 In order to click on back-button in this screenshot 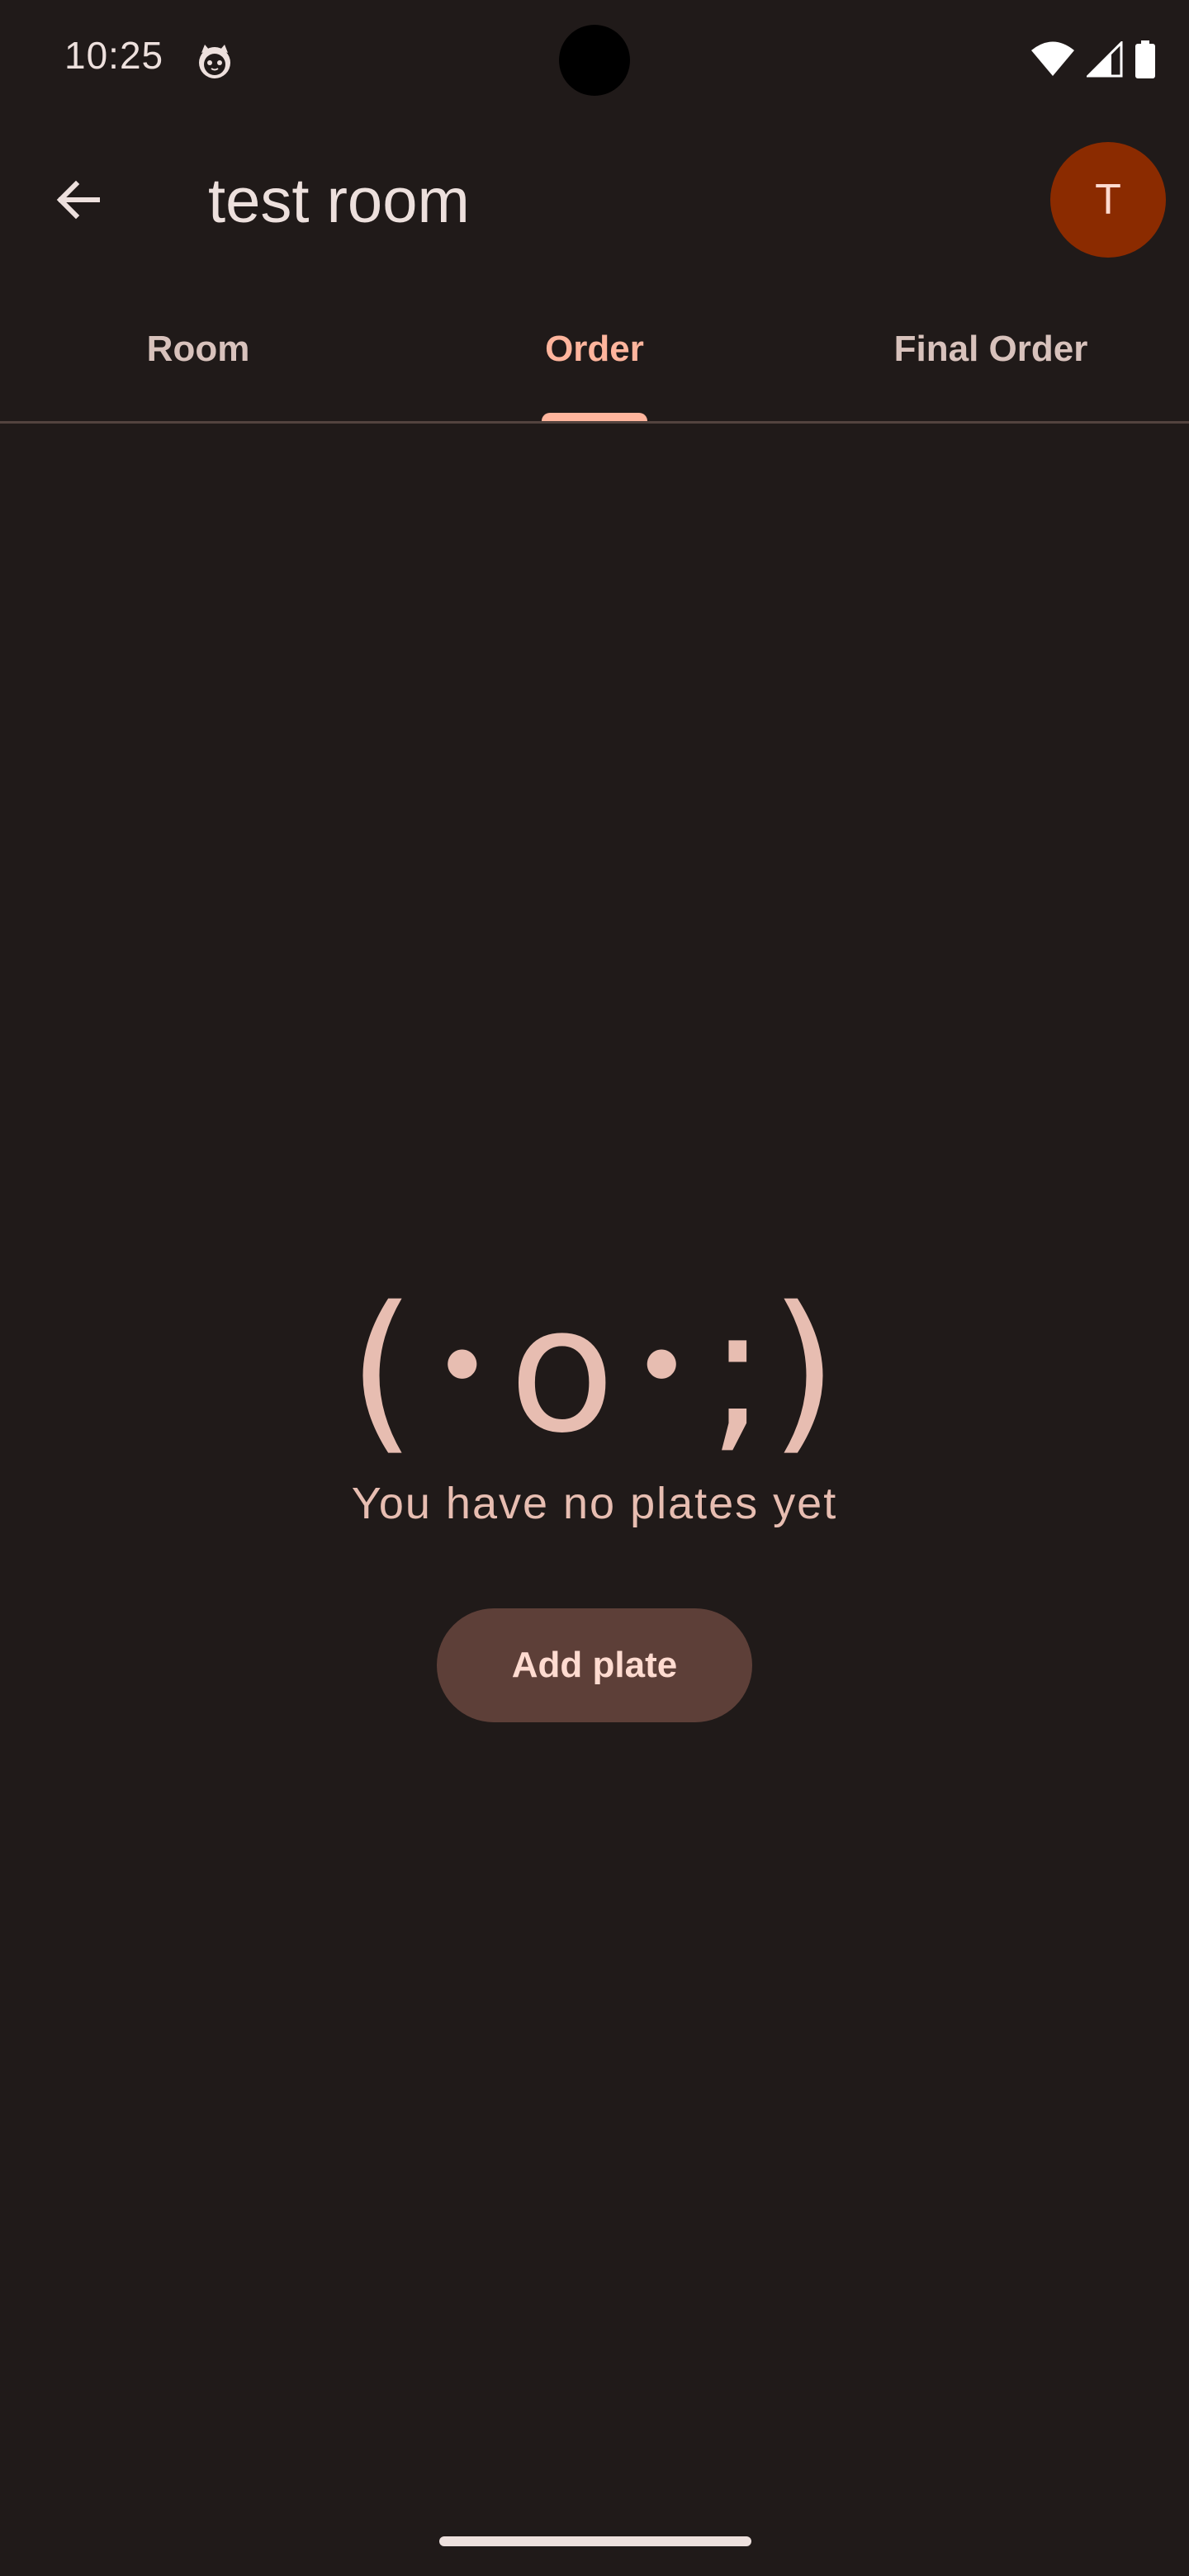, I will do `click(77, 201)`.